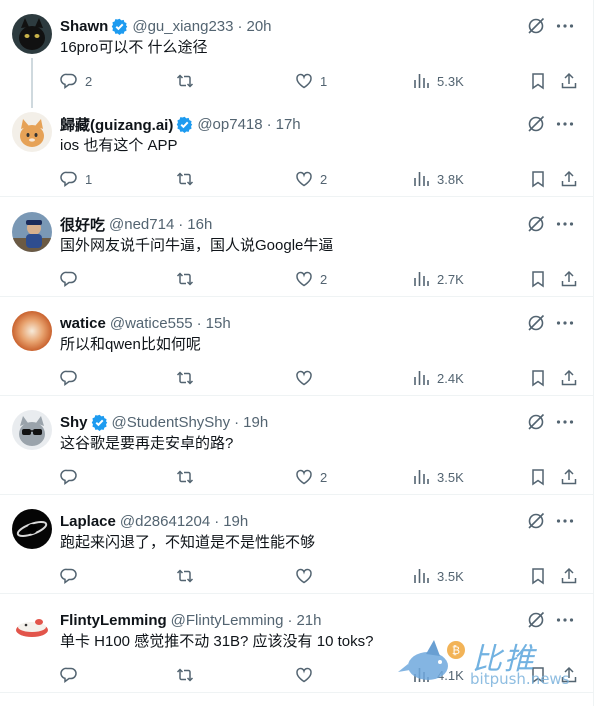  Describe the element at coordinates (321, 124) in the screenshot. I see `tweet-header: 歸藏(guizang.ai) @op7418 · 17h` at that location.